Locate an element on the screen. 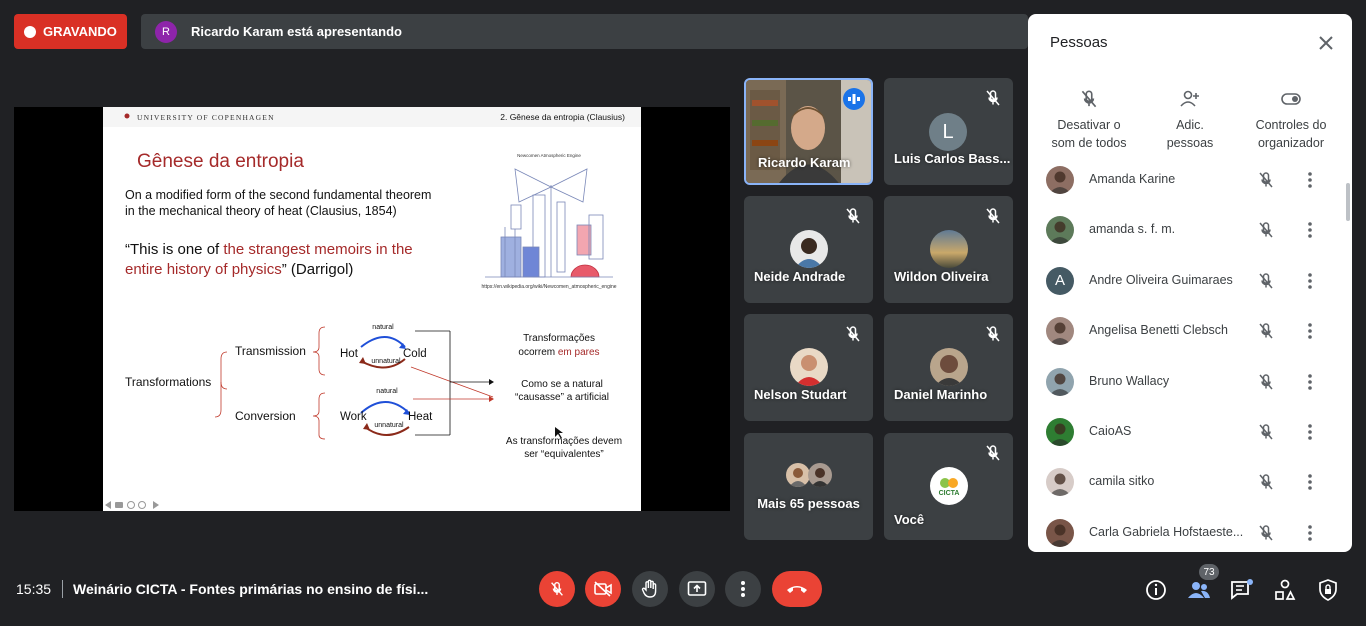 Image resolution: width=1366 pixels, height=626 pixels. mic-off-icon is located at coordinates (557, 588).